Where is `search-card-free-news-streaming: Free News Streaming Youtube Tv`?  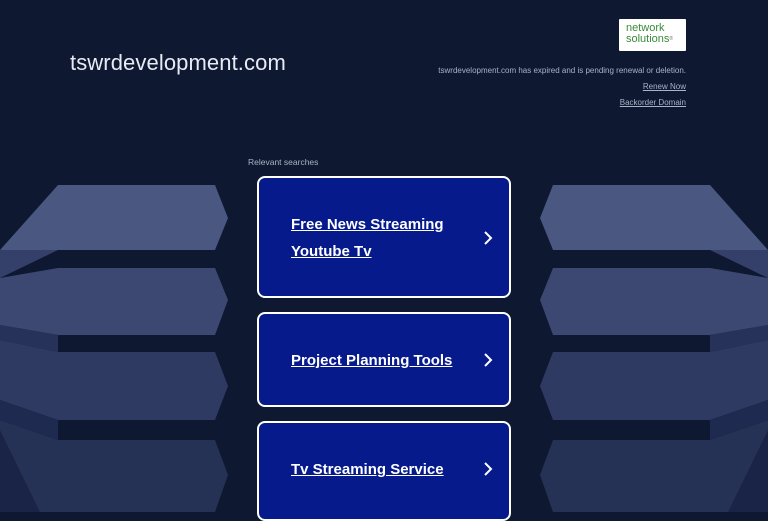
search-card-free-news-streaming: Free News Streaming Youtube Tv is located at coordinates (384, 237).